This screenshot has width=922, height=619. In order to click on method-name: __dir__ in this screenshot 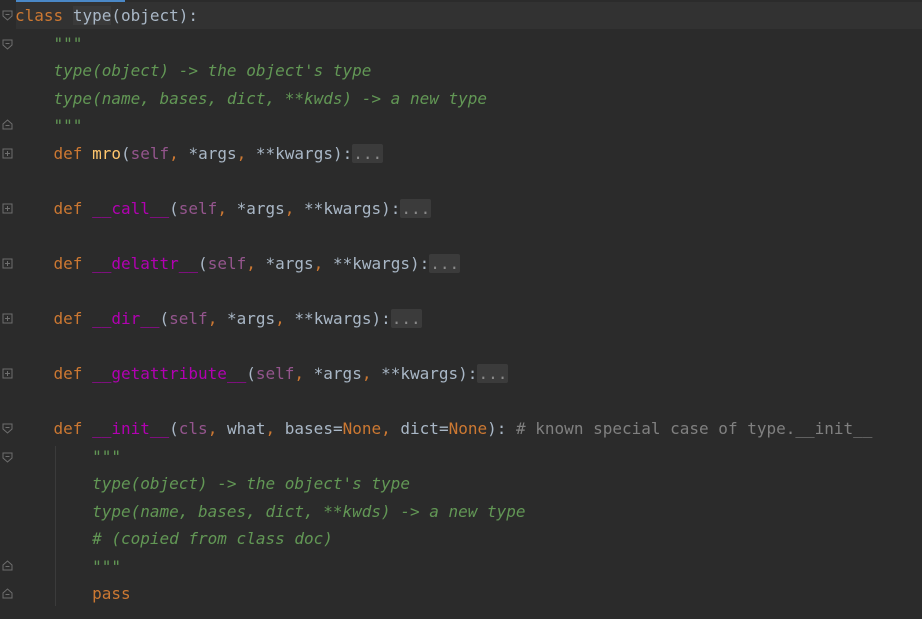, I will do `click(126, 318)`.